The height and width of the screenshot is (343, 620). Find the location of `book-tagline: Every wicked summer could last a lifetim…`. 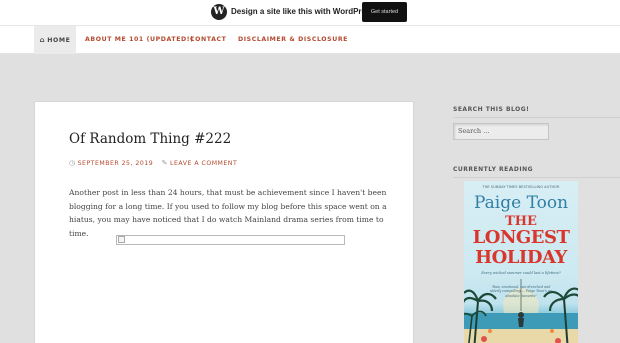

book-tagline: Every wicked summer could last a lifetim… is located at coordinates (521, 273).